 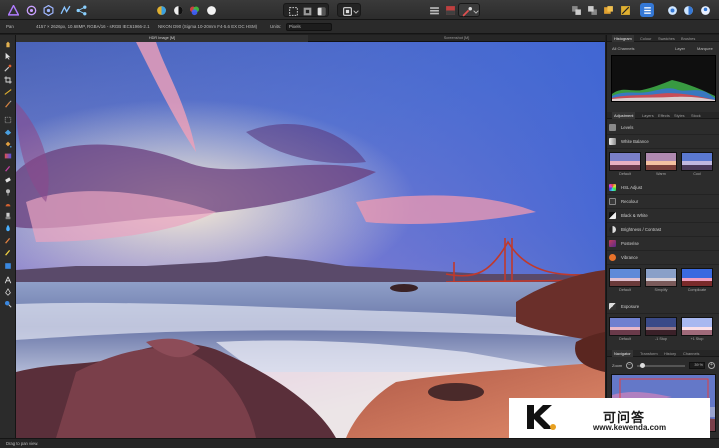 I want to click on clone-tool-icon, so click(x=8, y=215).